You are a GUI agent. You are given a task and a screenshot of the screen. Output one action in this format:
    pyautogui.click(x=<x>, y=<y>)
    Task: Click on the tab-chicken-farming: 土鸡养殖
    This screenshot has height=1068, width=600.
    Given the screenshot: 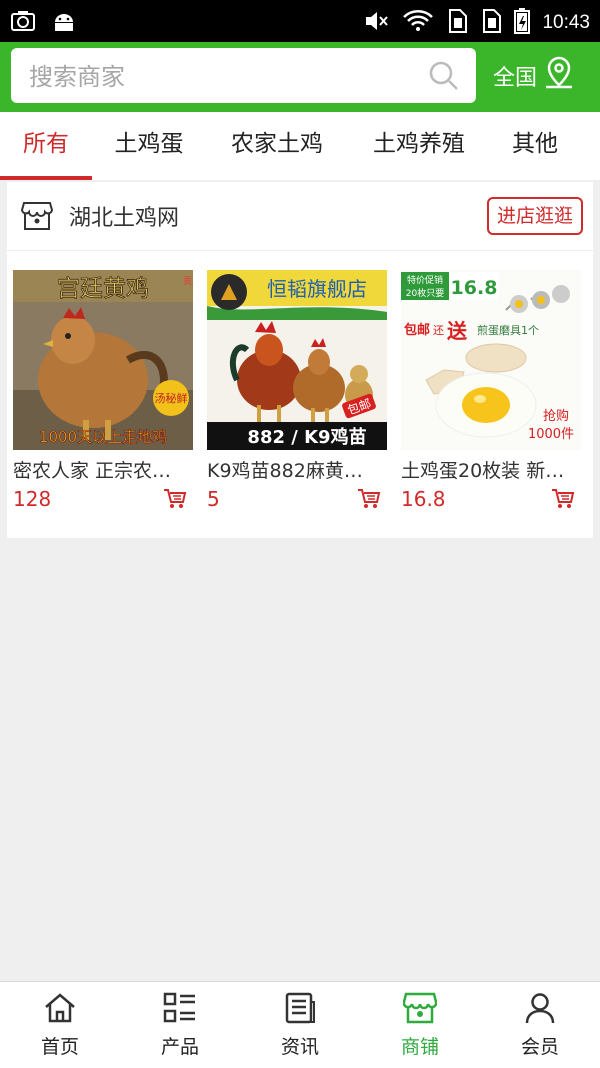 What is the action you would take?
    pyautogui.click(x=419, y=146)
    